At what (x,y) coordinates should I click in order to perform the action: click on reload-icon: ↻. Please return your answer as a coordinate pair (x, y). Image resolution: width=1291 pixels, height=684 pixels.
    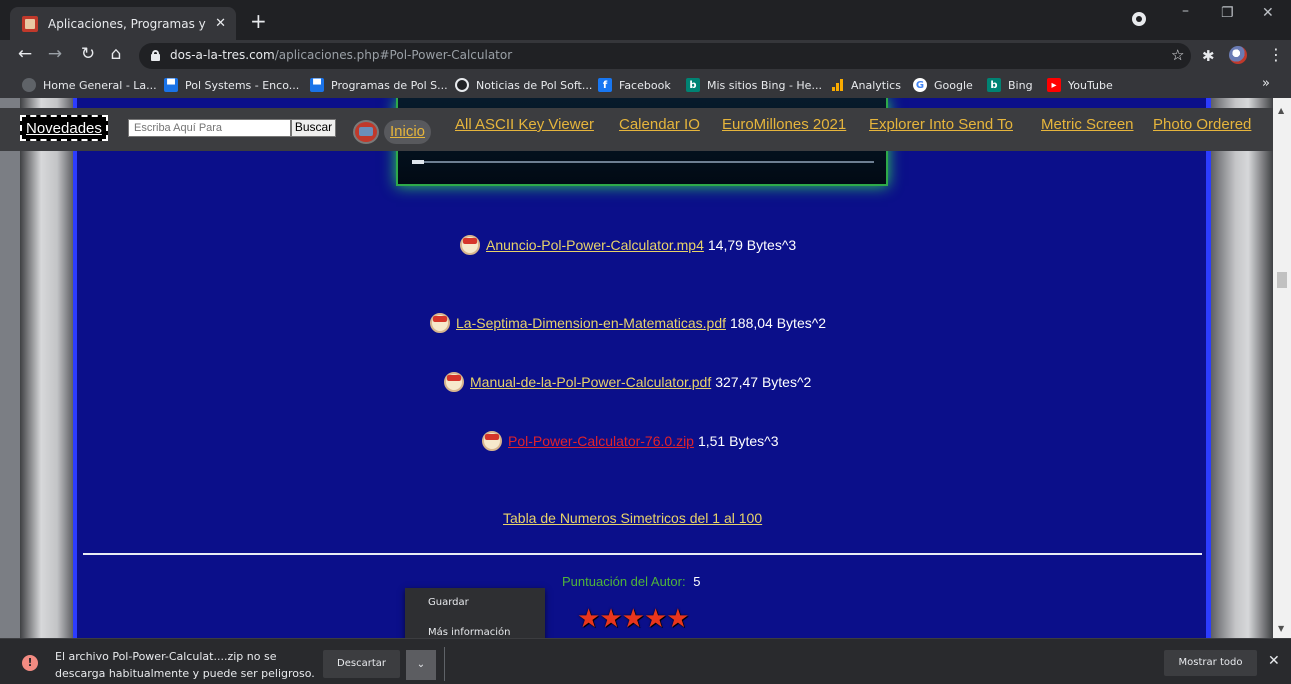
    Looking at the image, I should click on (88, 54).